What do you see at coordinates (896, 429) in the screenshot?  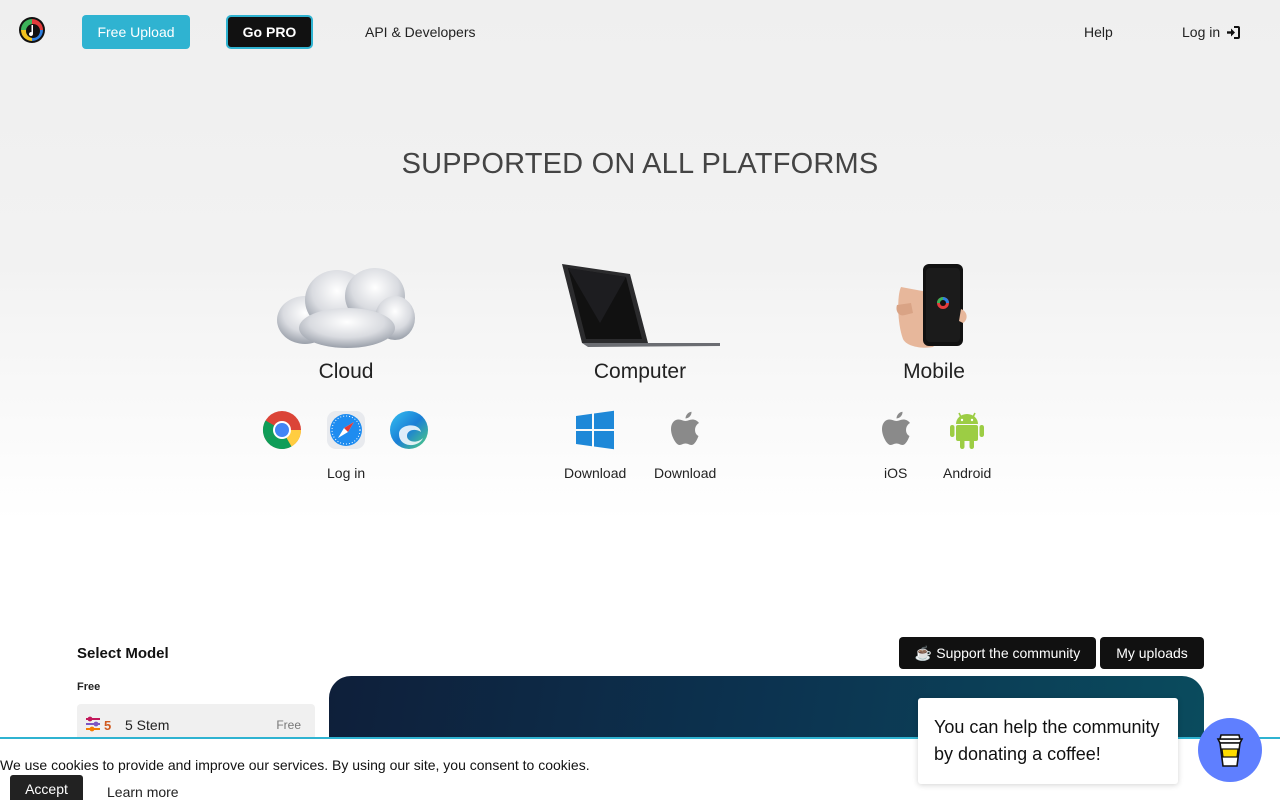 I see `ios-apple-icon` at bounding box center [896, 429].